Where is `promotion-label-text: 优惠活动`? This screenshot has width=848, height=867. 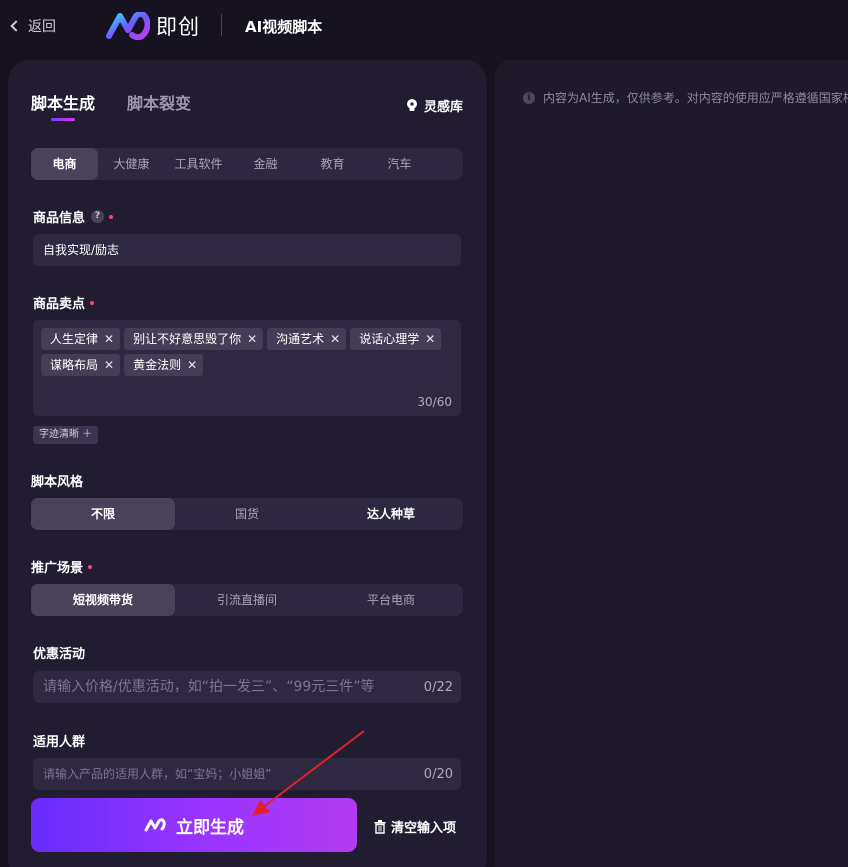 promotion-label-text: 优惠活动 is located at coordinates (59, 654).